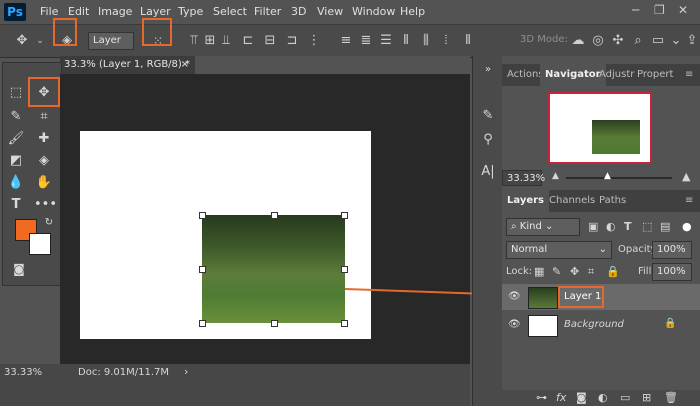 This screenshot has width=700, height=406. What do you see at coordinates (314, 41) in the screenshot?
I see `distribute-icon: ⋮` at bounding box center [314, 41].